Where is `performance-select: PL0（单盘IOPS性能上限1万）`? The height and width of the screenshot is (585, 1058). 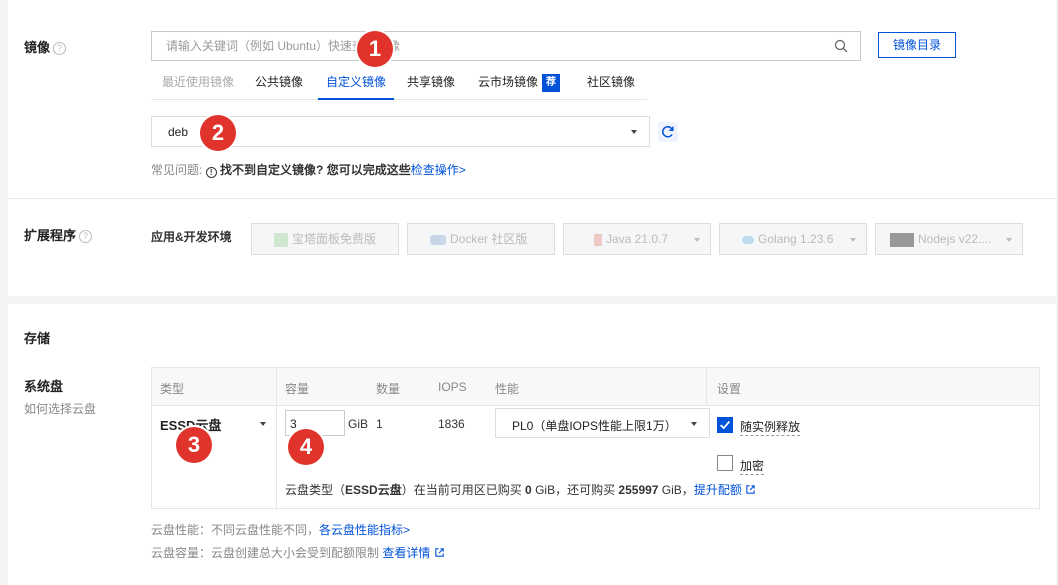 performance-select: PL0（单盘IOPS性能上限1万） is located at coordinates (602, 423).